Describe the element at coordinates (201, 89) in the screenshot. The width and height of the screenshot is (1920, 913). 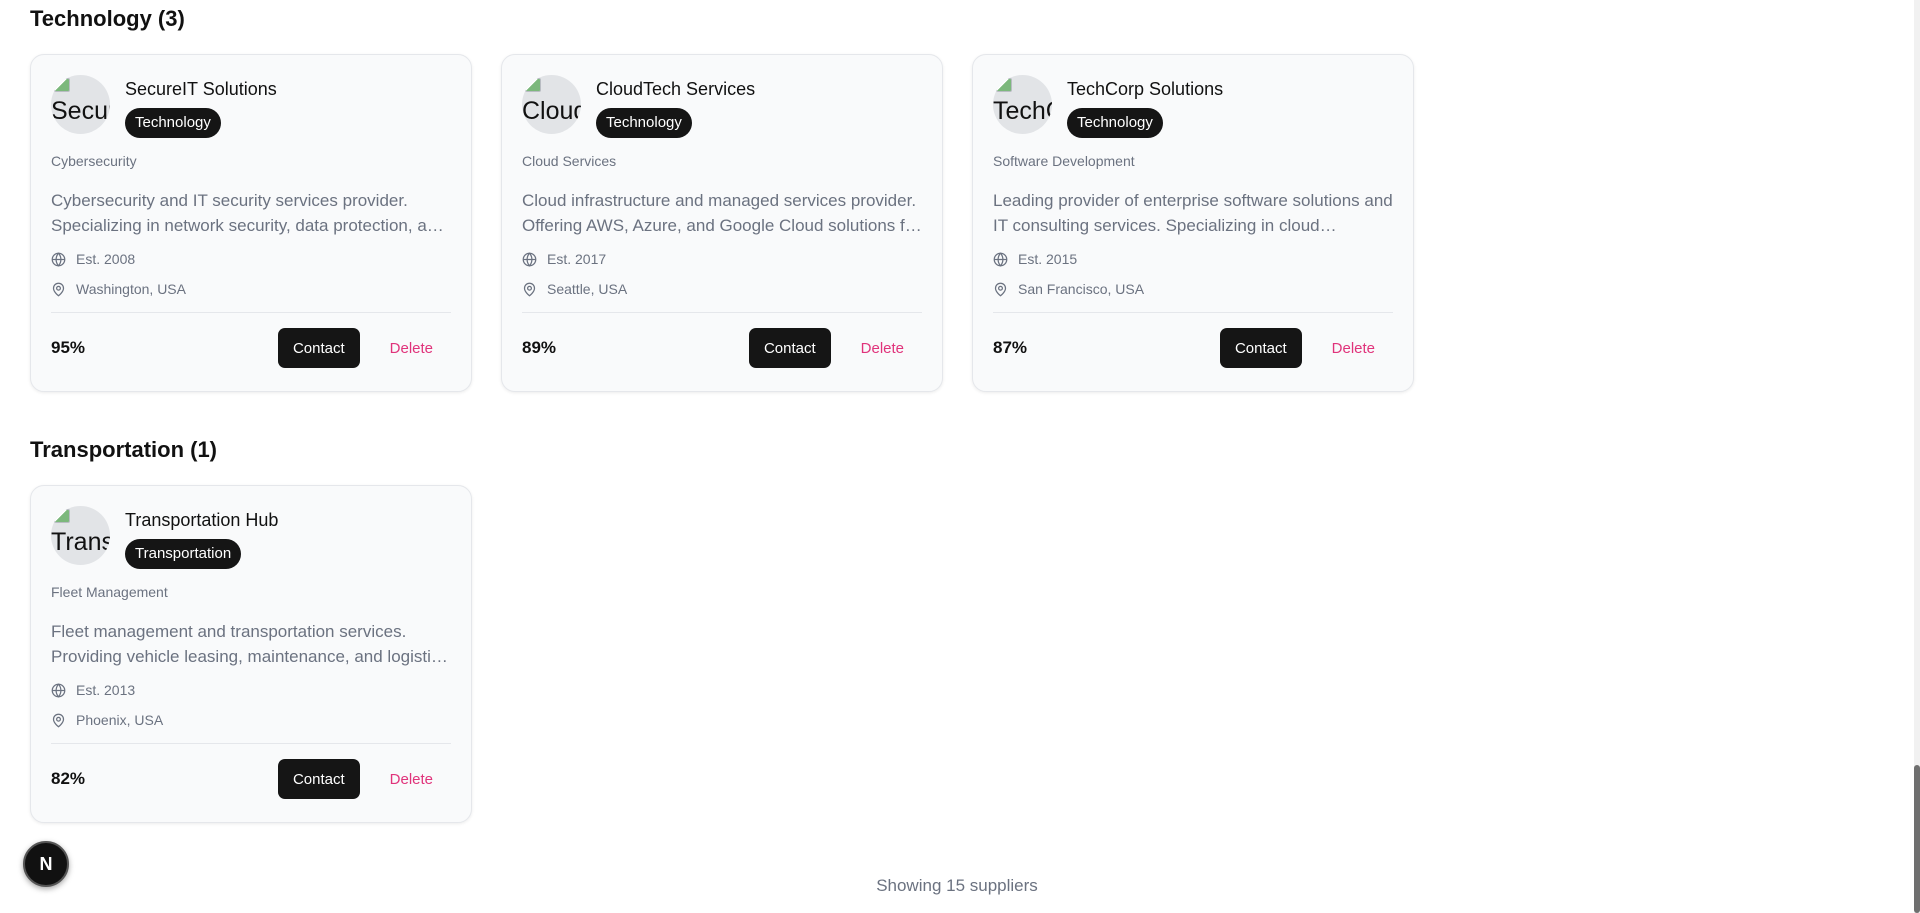
I see `supplier-name: SecureIT Solutions` at that location.